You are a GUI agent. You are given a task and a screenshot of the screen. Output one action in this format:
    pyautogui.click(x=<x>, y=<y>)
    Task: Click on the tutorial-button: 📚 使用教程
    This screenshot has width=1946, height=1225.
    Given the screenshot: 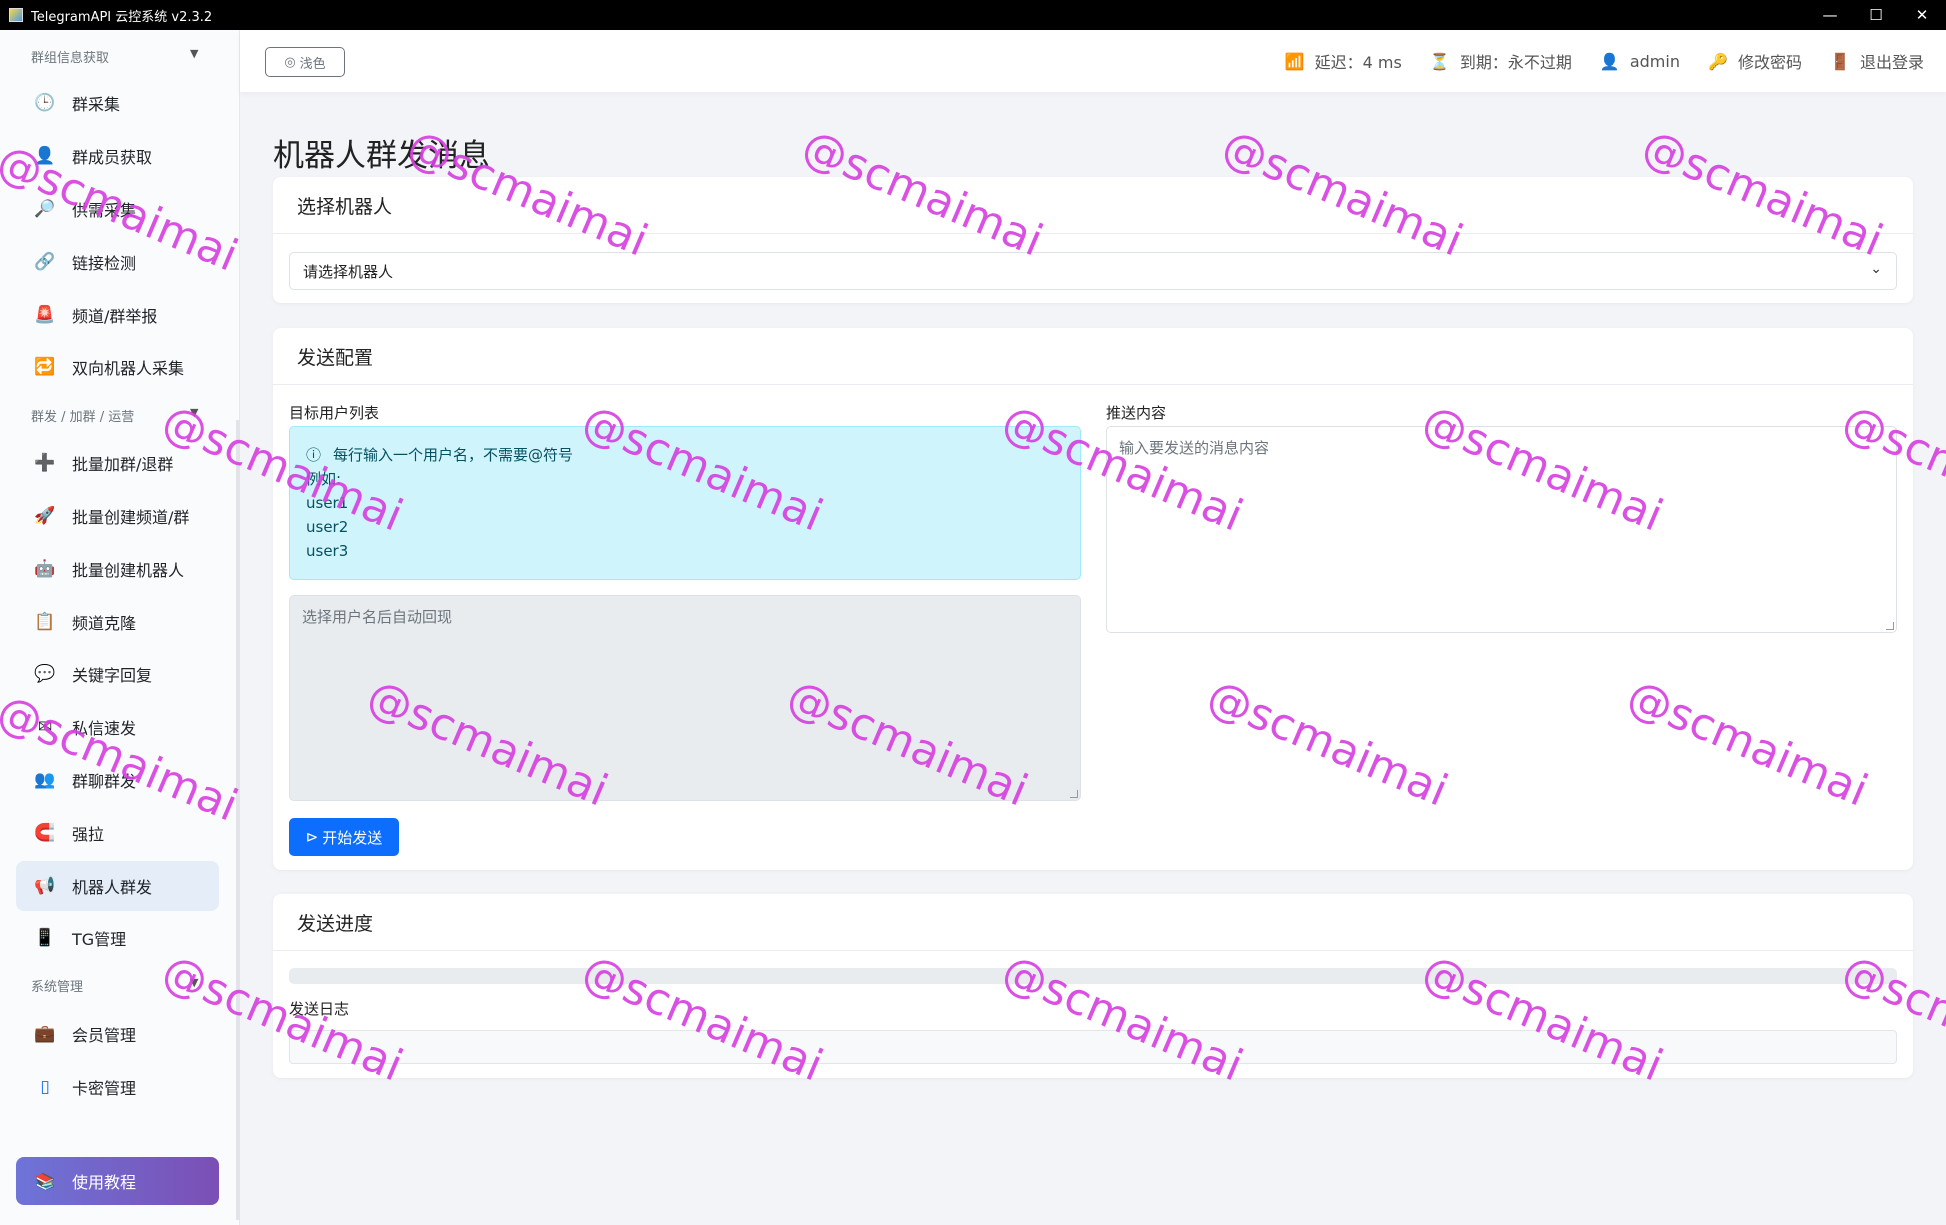 What is the action you would take?
    pyautogui.click(x=117, y=1181)
    